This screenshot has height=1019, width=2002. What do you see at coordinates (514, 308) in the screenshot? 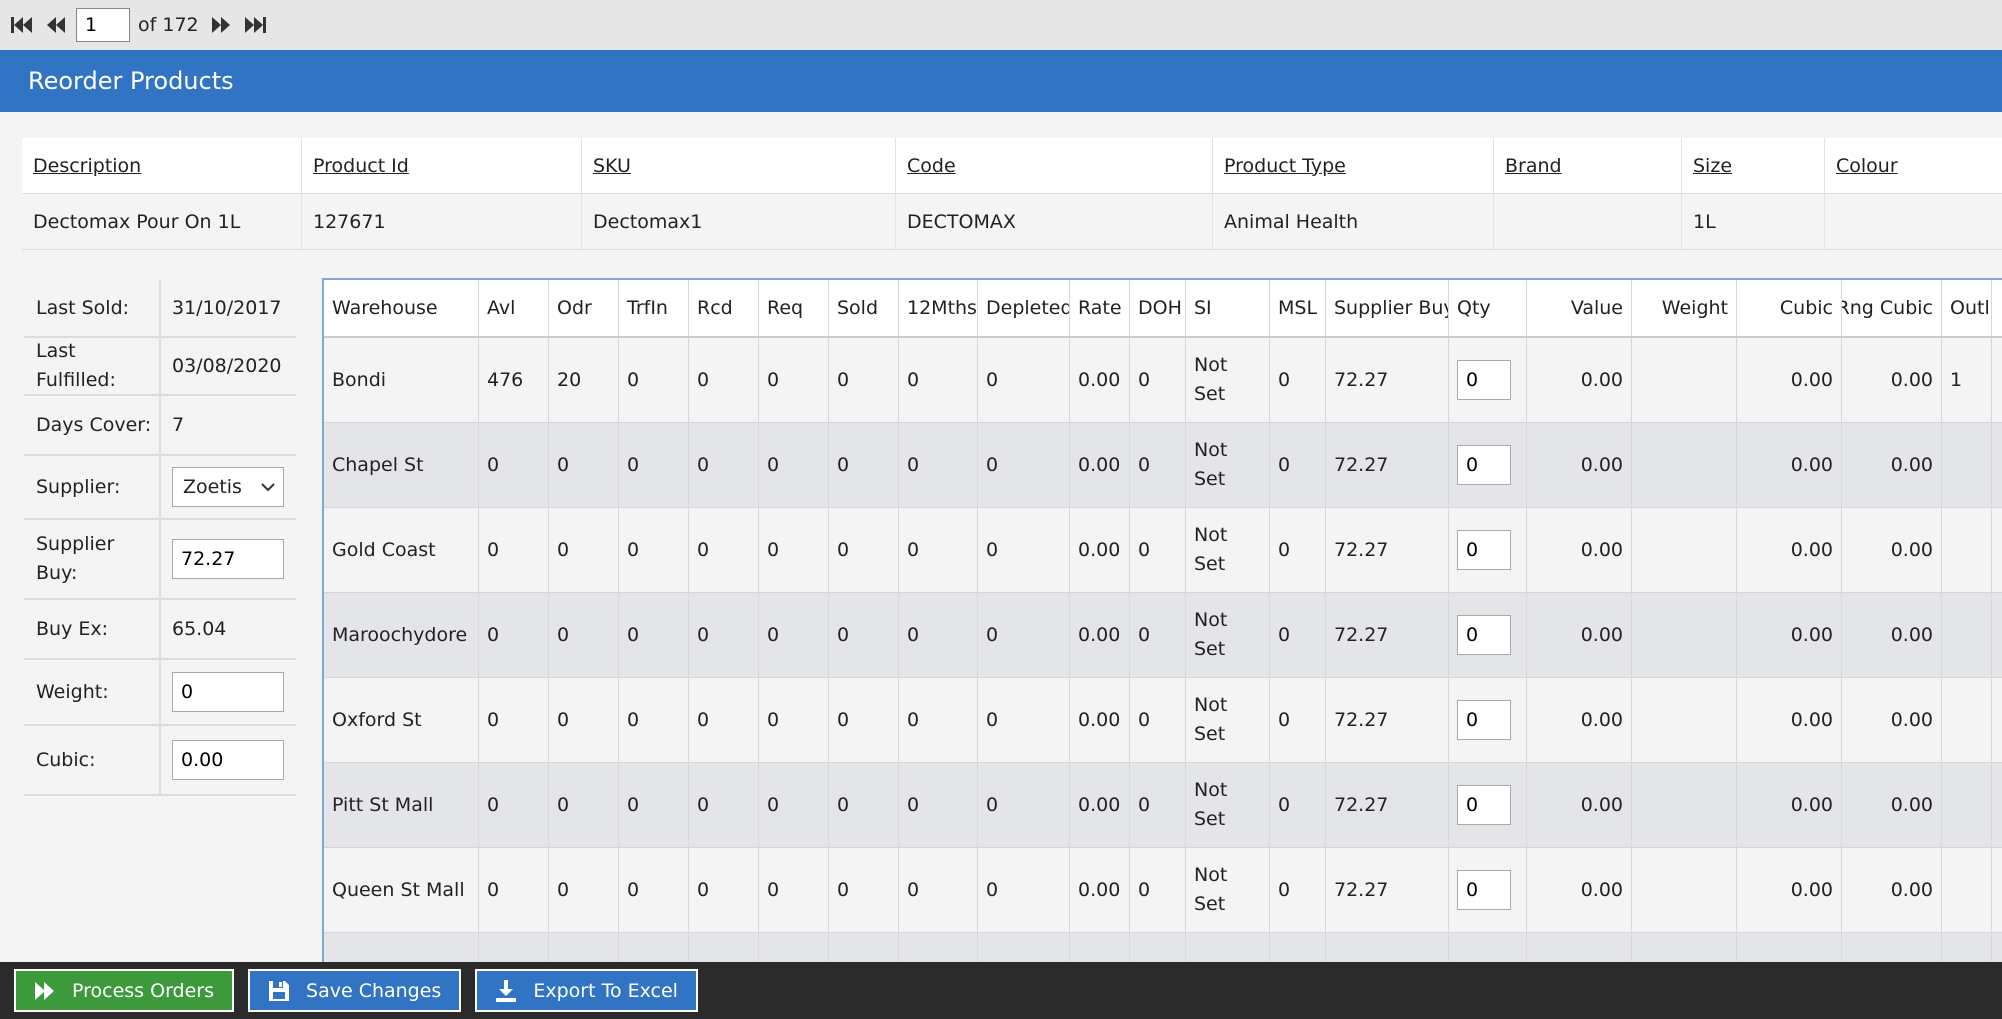
I see `grid-header-avl: Avl` at bounding box center [514, 308].